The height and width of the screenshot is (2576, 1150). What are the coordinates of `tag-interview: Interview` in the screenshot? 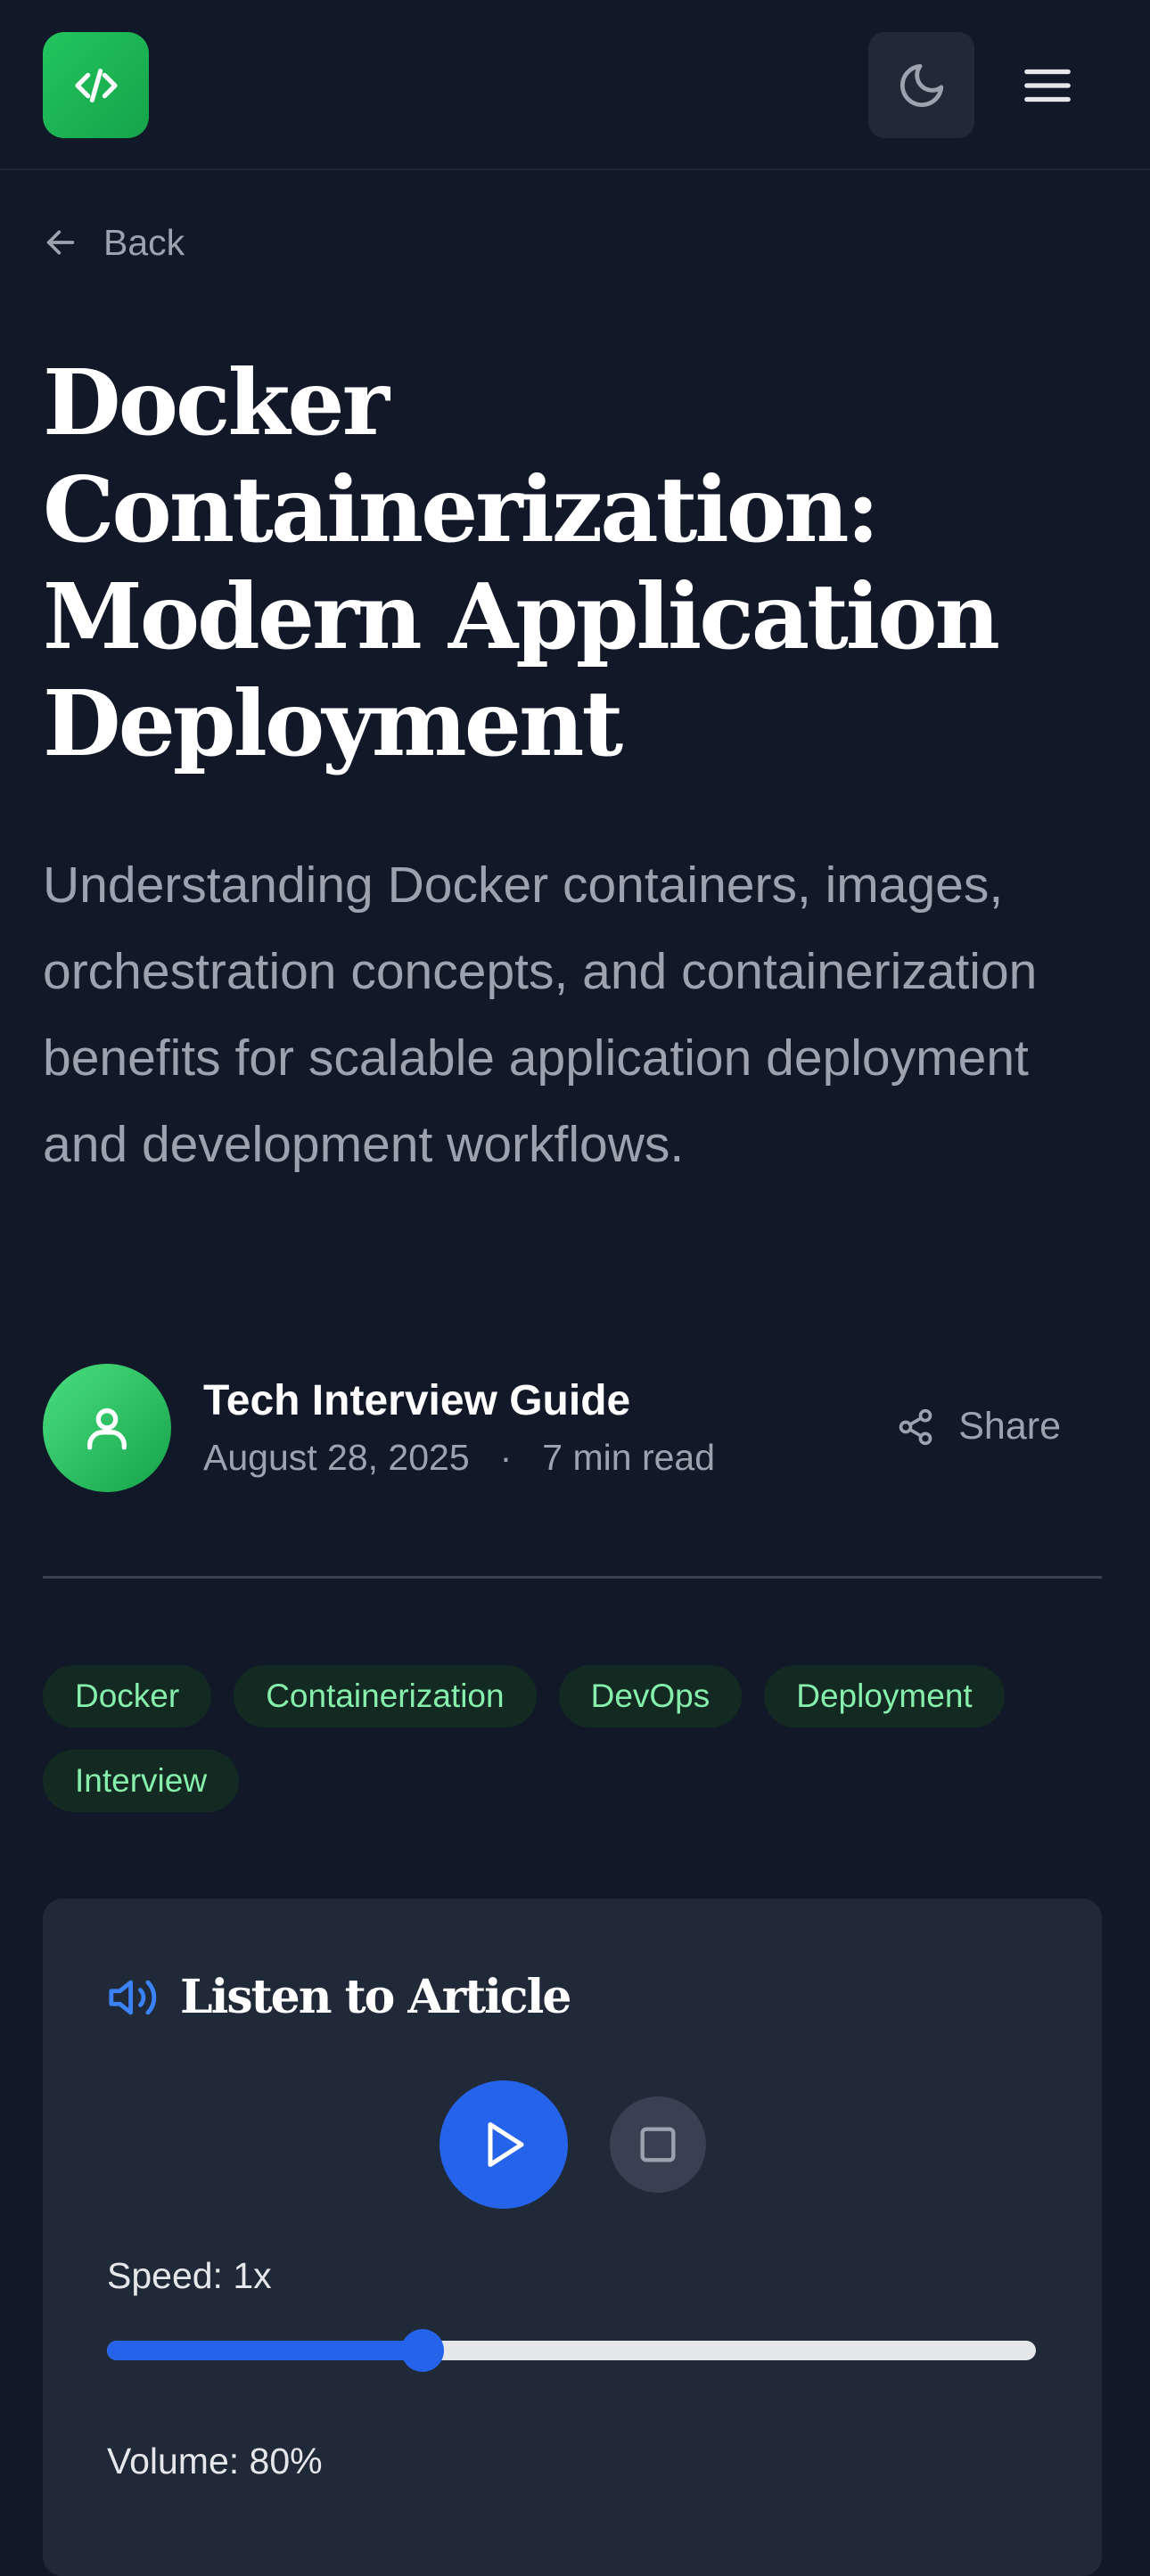 It's located at (141, 1781).